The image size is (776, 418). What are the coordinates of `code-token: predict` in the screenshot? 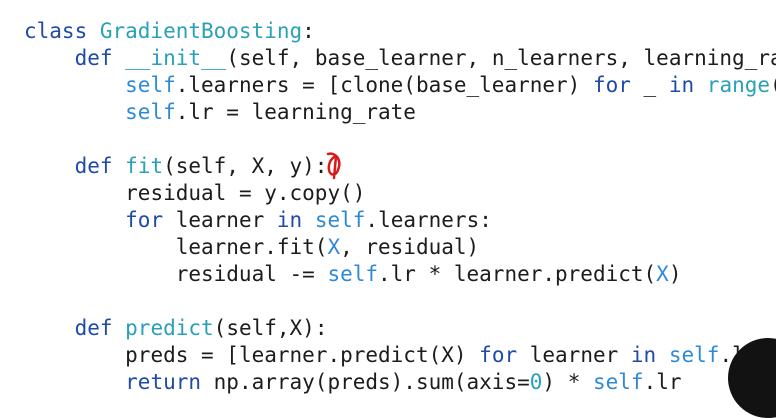 It's located at (169, 328).